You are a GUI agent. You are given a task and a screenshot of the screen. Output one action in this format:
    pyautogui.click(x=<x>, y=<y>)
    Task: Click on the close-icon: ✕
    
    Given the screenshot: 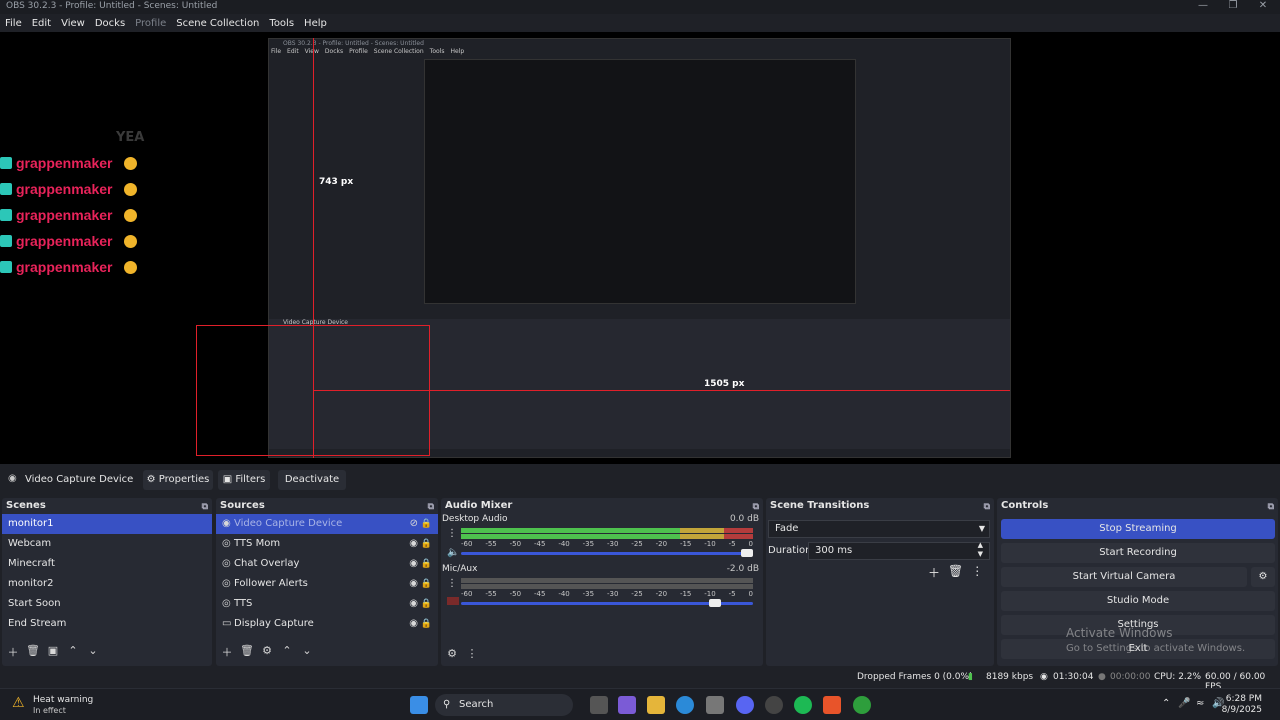 What is the action you would take?
    pyautogui.click(x=1263, y=5)
    